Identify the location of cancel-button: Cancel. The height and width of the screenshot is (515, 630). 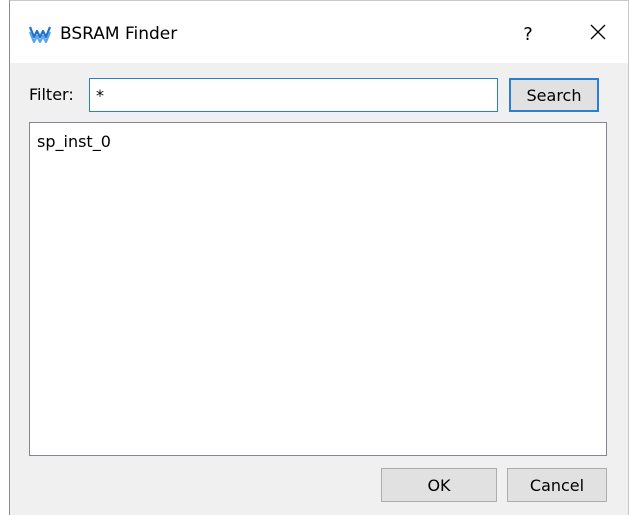
(557, 485).